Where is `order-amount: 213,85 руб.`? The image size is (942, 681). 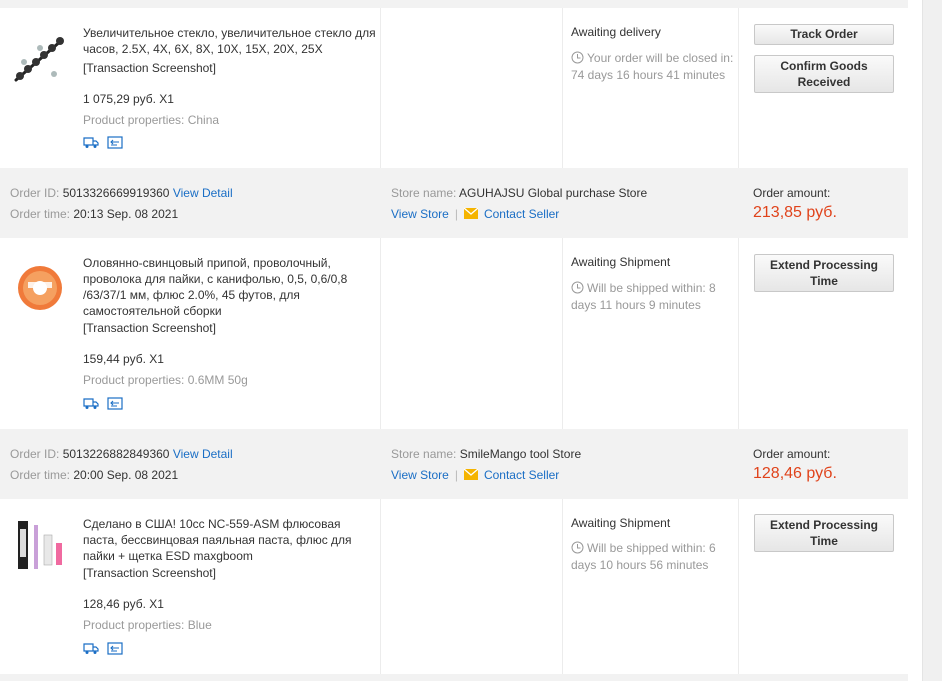
order-amount: 213,85 руб. is located at coordinates (795, 212).